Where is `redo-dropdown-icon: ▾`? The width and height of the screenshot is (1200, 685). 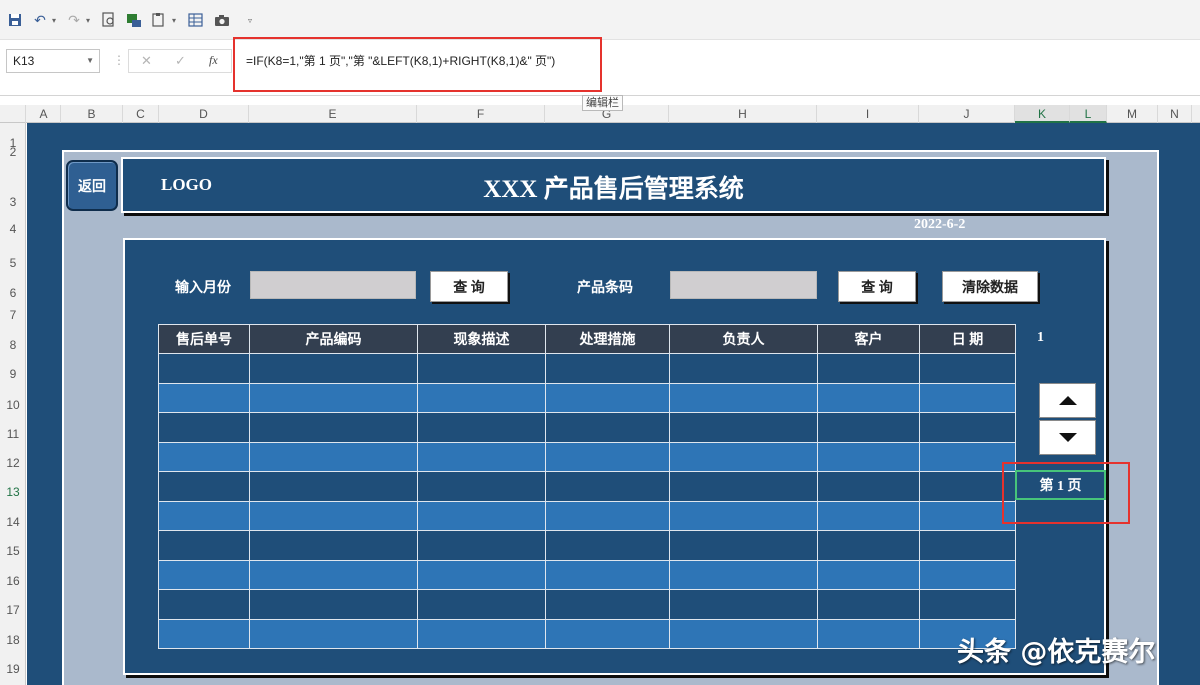
redo-dropdown-icon: ▾ is located at coordinates (88, 20).